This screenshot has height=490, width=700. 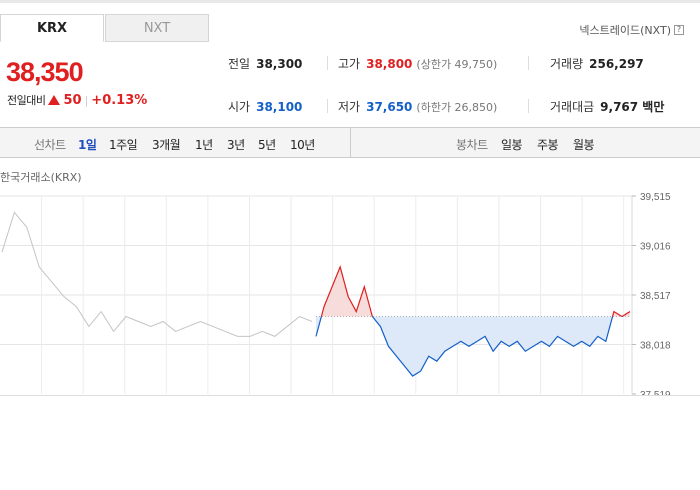 What do you see at coordinates (625, 30) in the screenshot?
I see `nxt-link-label: 넥스트레이드(NXT)` at bounding box center [625, 30].